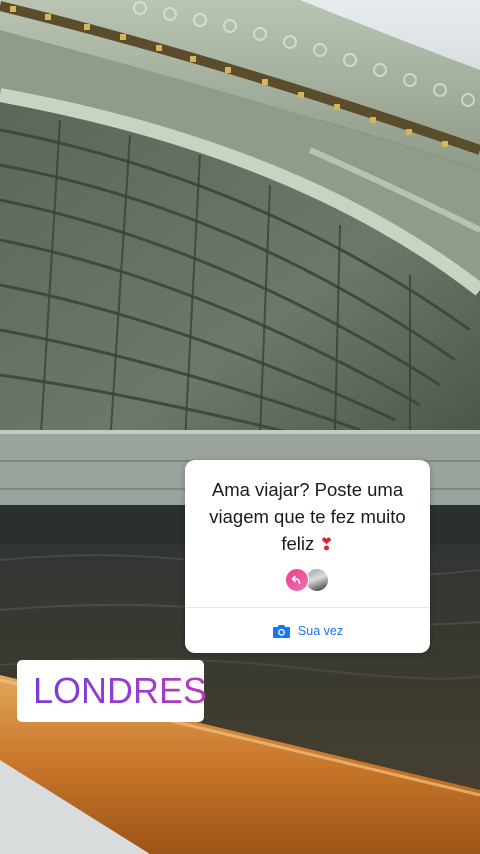 The width and height of the screenshot is (480, 854). I want to click on reply-avatar, so click(297, 580).